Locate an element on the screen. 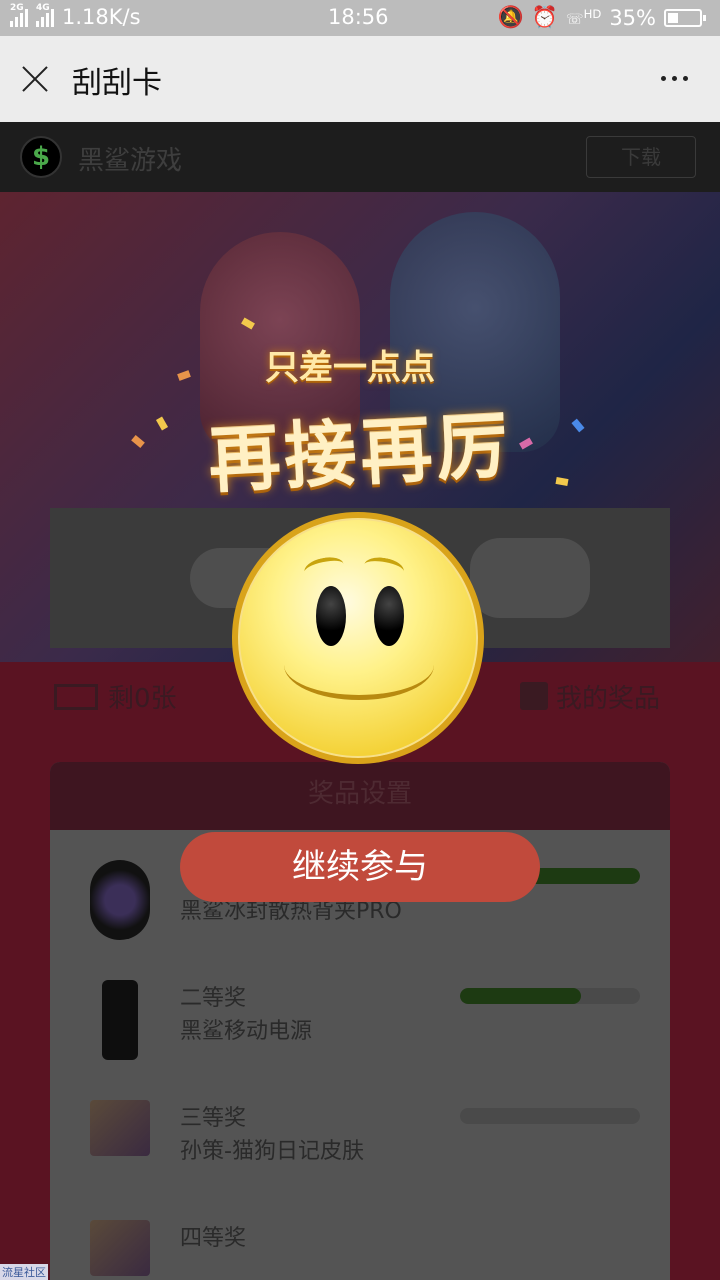 The height and width of the screenshot is (1280, 720). cooling-clip-image is located at coordinates (120, 900).